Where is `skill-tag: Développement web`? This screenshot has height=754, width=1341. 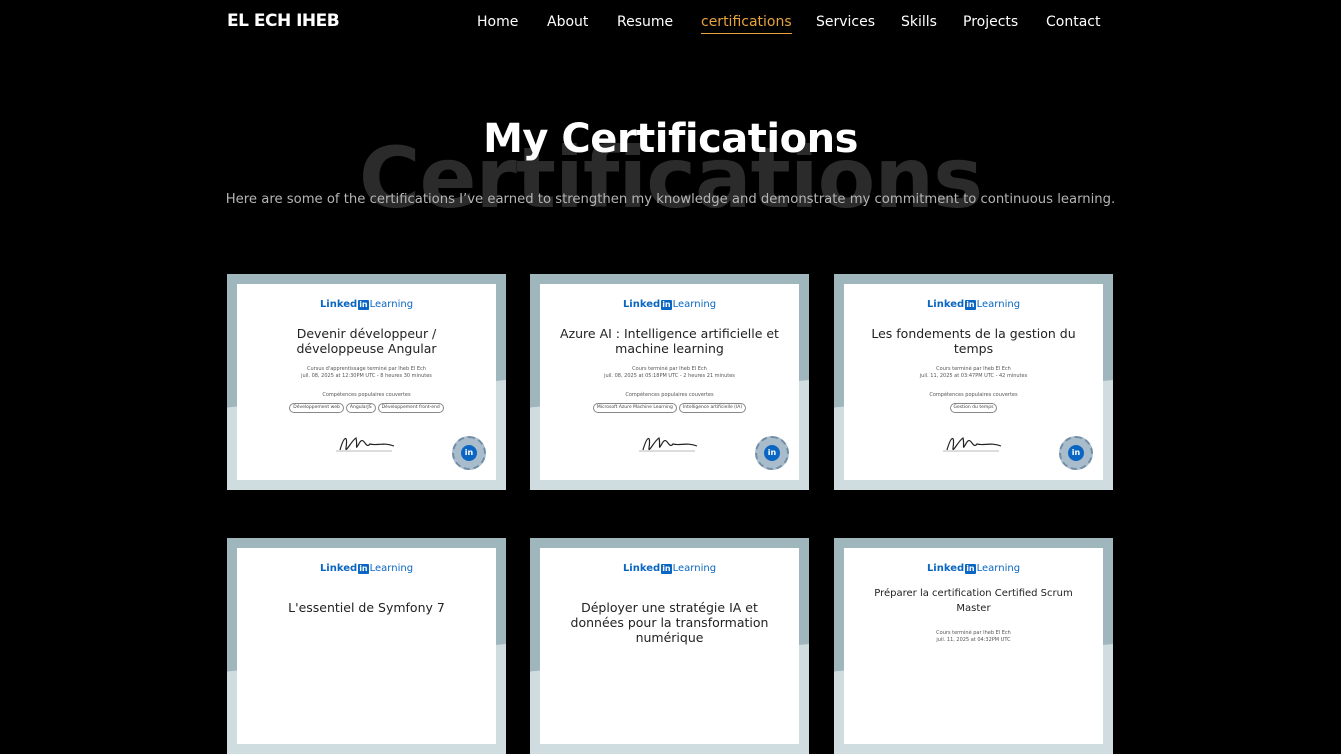 skill-tag: Développement web is located at coordinates (316, 408).